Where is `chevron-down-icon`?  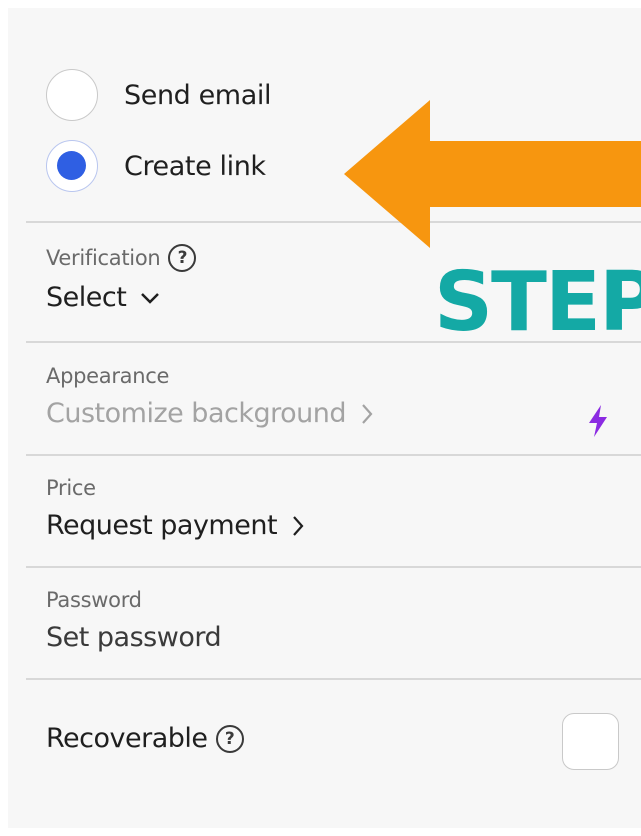
chevron-down-icon is located at coordinates (150, 298).